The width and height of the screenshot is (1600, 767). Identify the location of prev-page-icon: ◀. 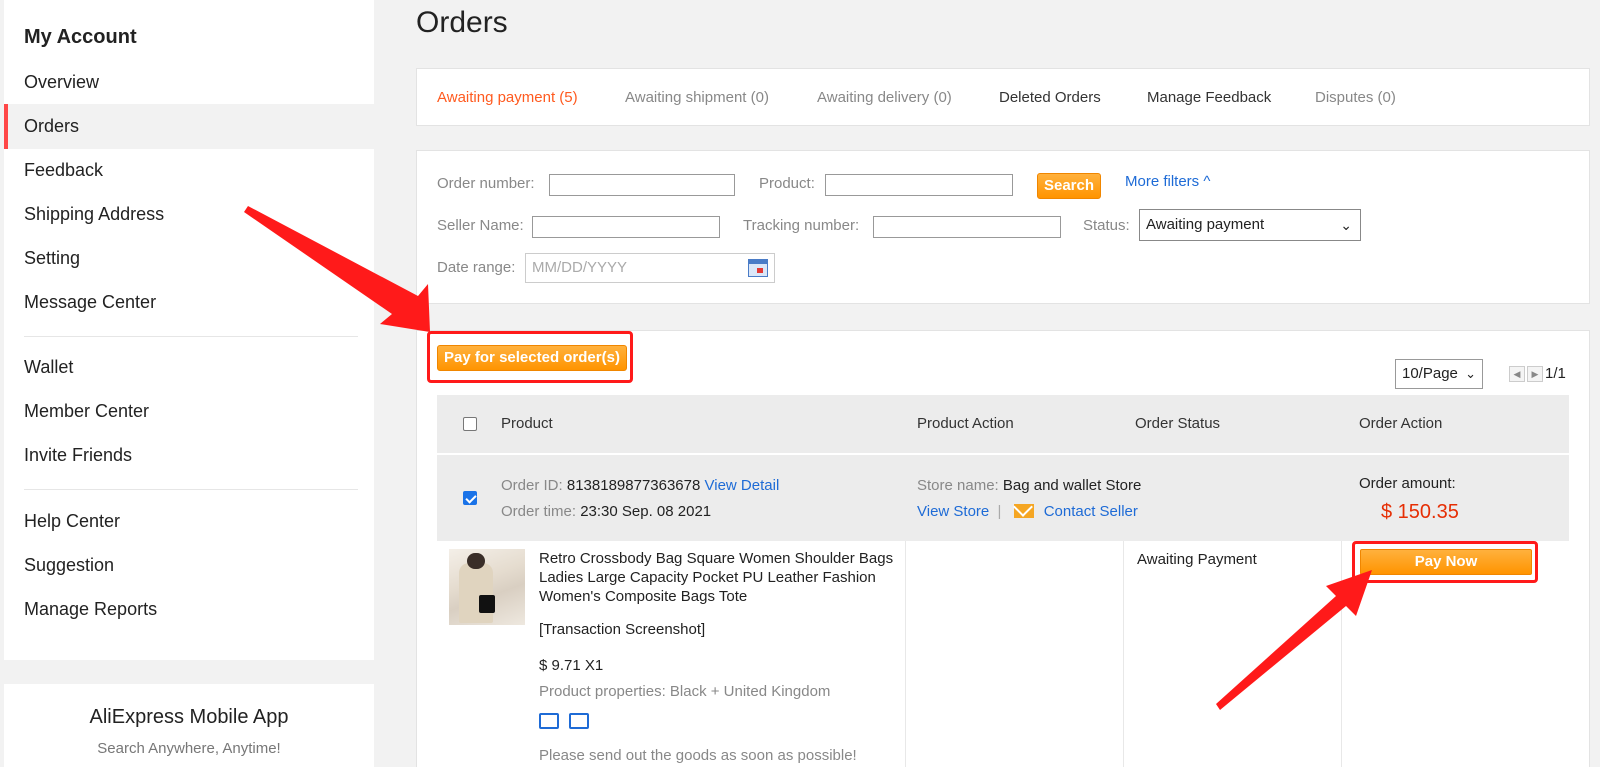
(1517, 373).